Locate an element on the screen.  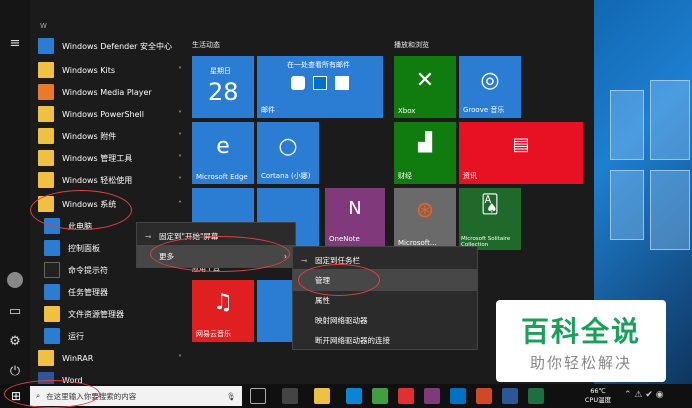
tile-onenote: N OneNote is located at coordinates (355, 217).